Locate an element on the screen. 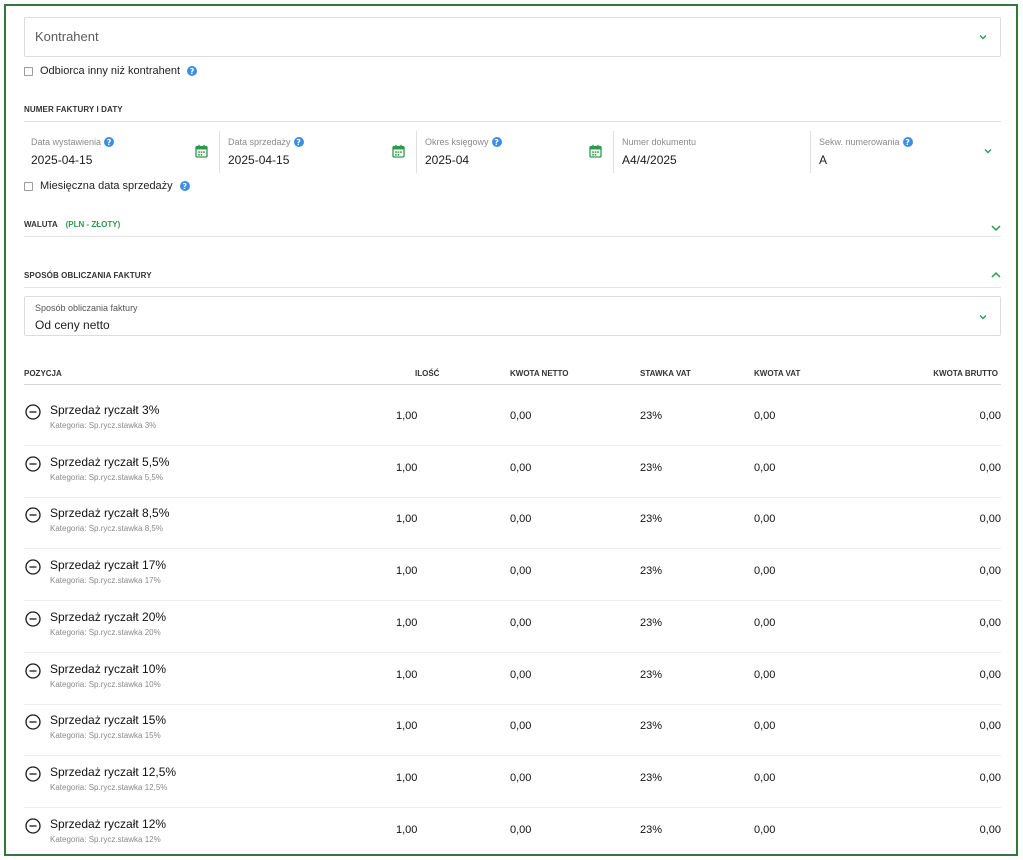 The height and width of the screenshot is (860, 1023). position-category: Kategoria: Sp.rycz.stawka 17% is located at coordinates (105, 581).